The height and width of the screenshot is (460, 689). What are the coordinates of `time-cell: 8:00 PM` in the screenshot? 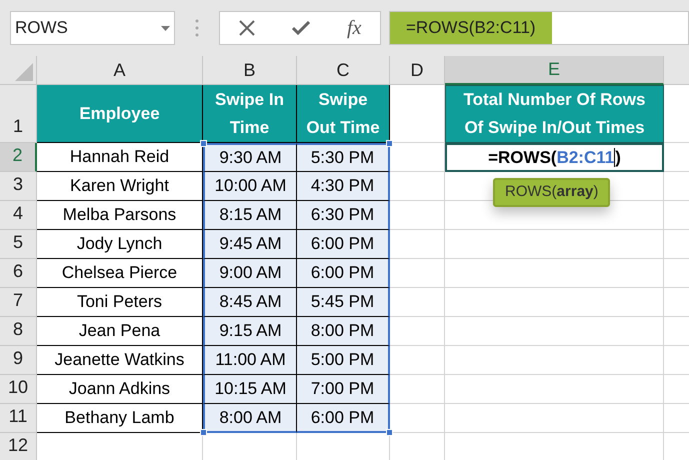 It's located at (343, 331).